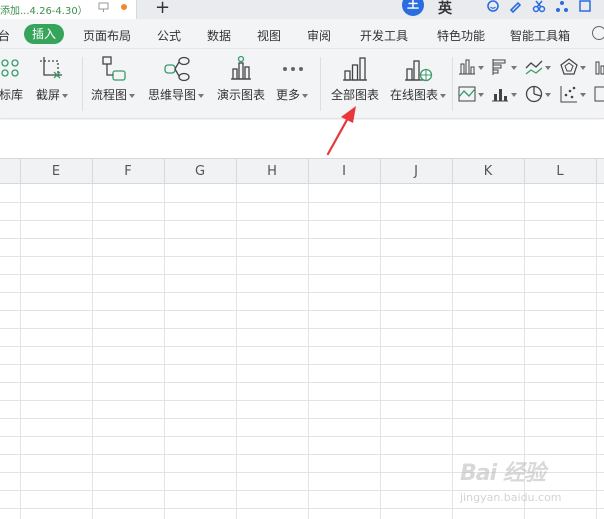 This screenshot has width=604, height=519. What do you see at coordinates (302, 84) in the screenshot?
I see `ribbon-toolbar: 标库 截屏 流程图 思维导图 演示图表 更多 全部图表 在线图表` at bounding box center [302, 84].